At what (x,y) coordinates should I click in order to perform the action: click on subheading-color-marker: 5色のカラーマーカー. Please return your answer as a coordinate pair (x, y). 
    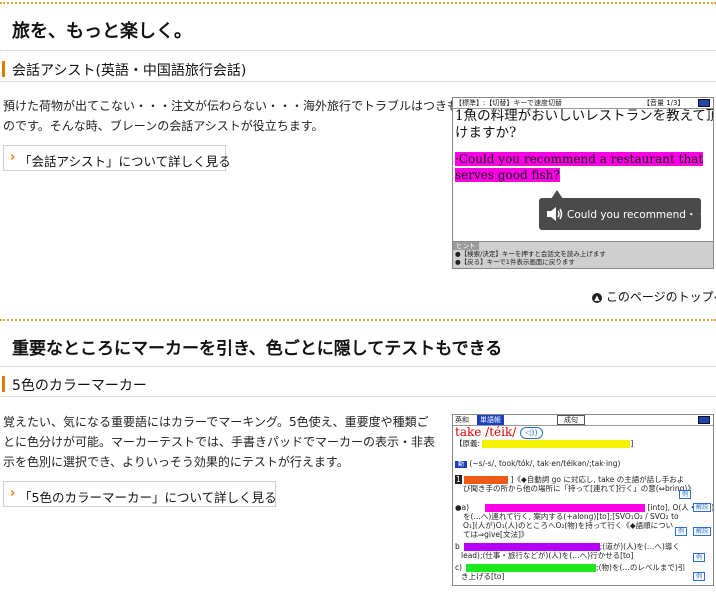
    Looking at the image, I should click on (358, 385).